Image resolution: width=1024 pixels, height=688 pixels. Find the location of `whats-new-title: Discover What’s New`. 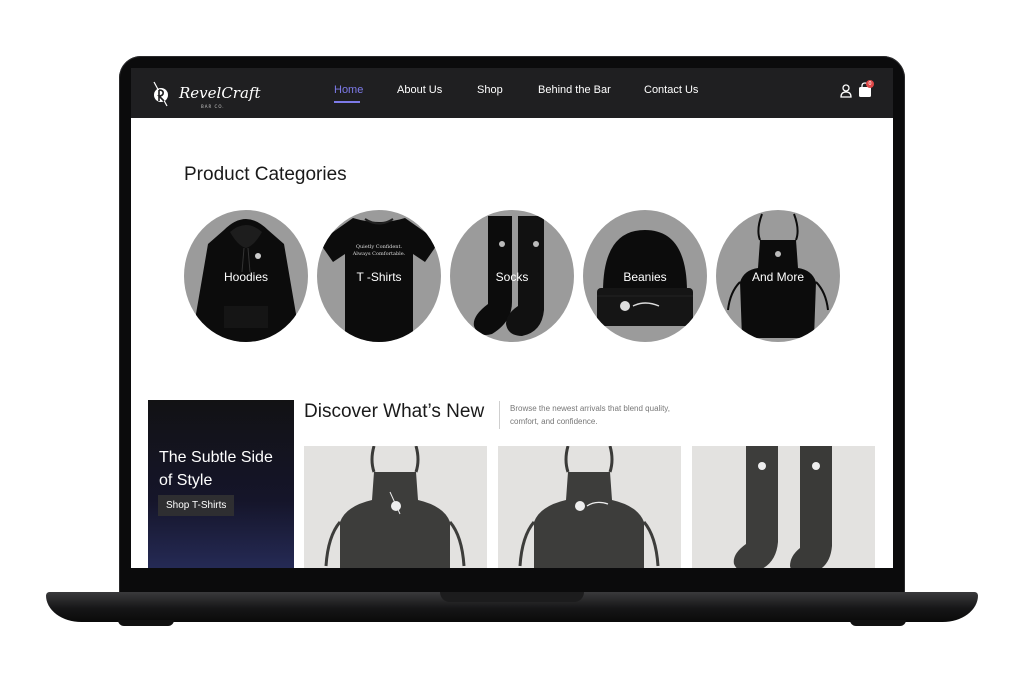

whats-new-title: Discover What’s New is located at coordinates (394, 411).